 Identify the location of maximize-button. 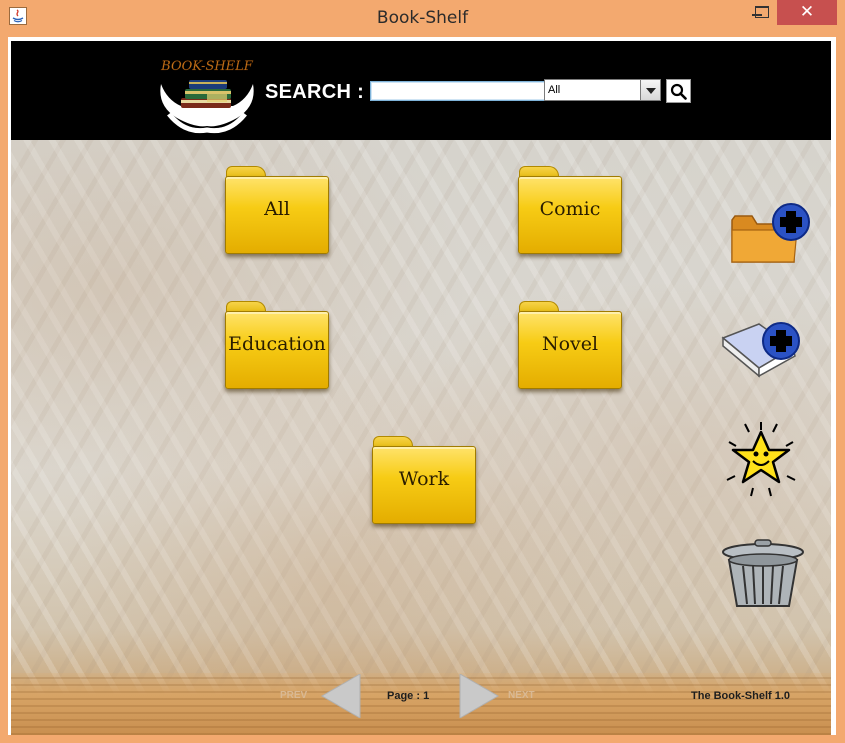
(762, 12).